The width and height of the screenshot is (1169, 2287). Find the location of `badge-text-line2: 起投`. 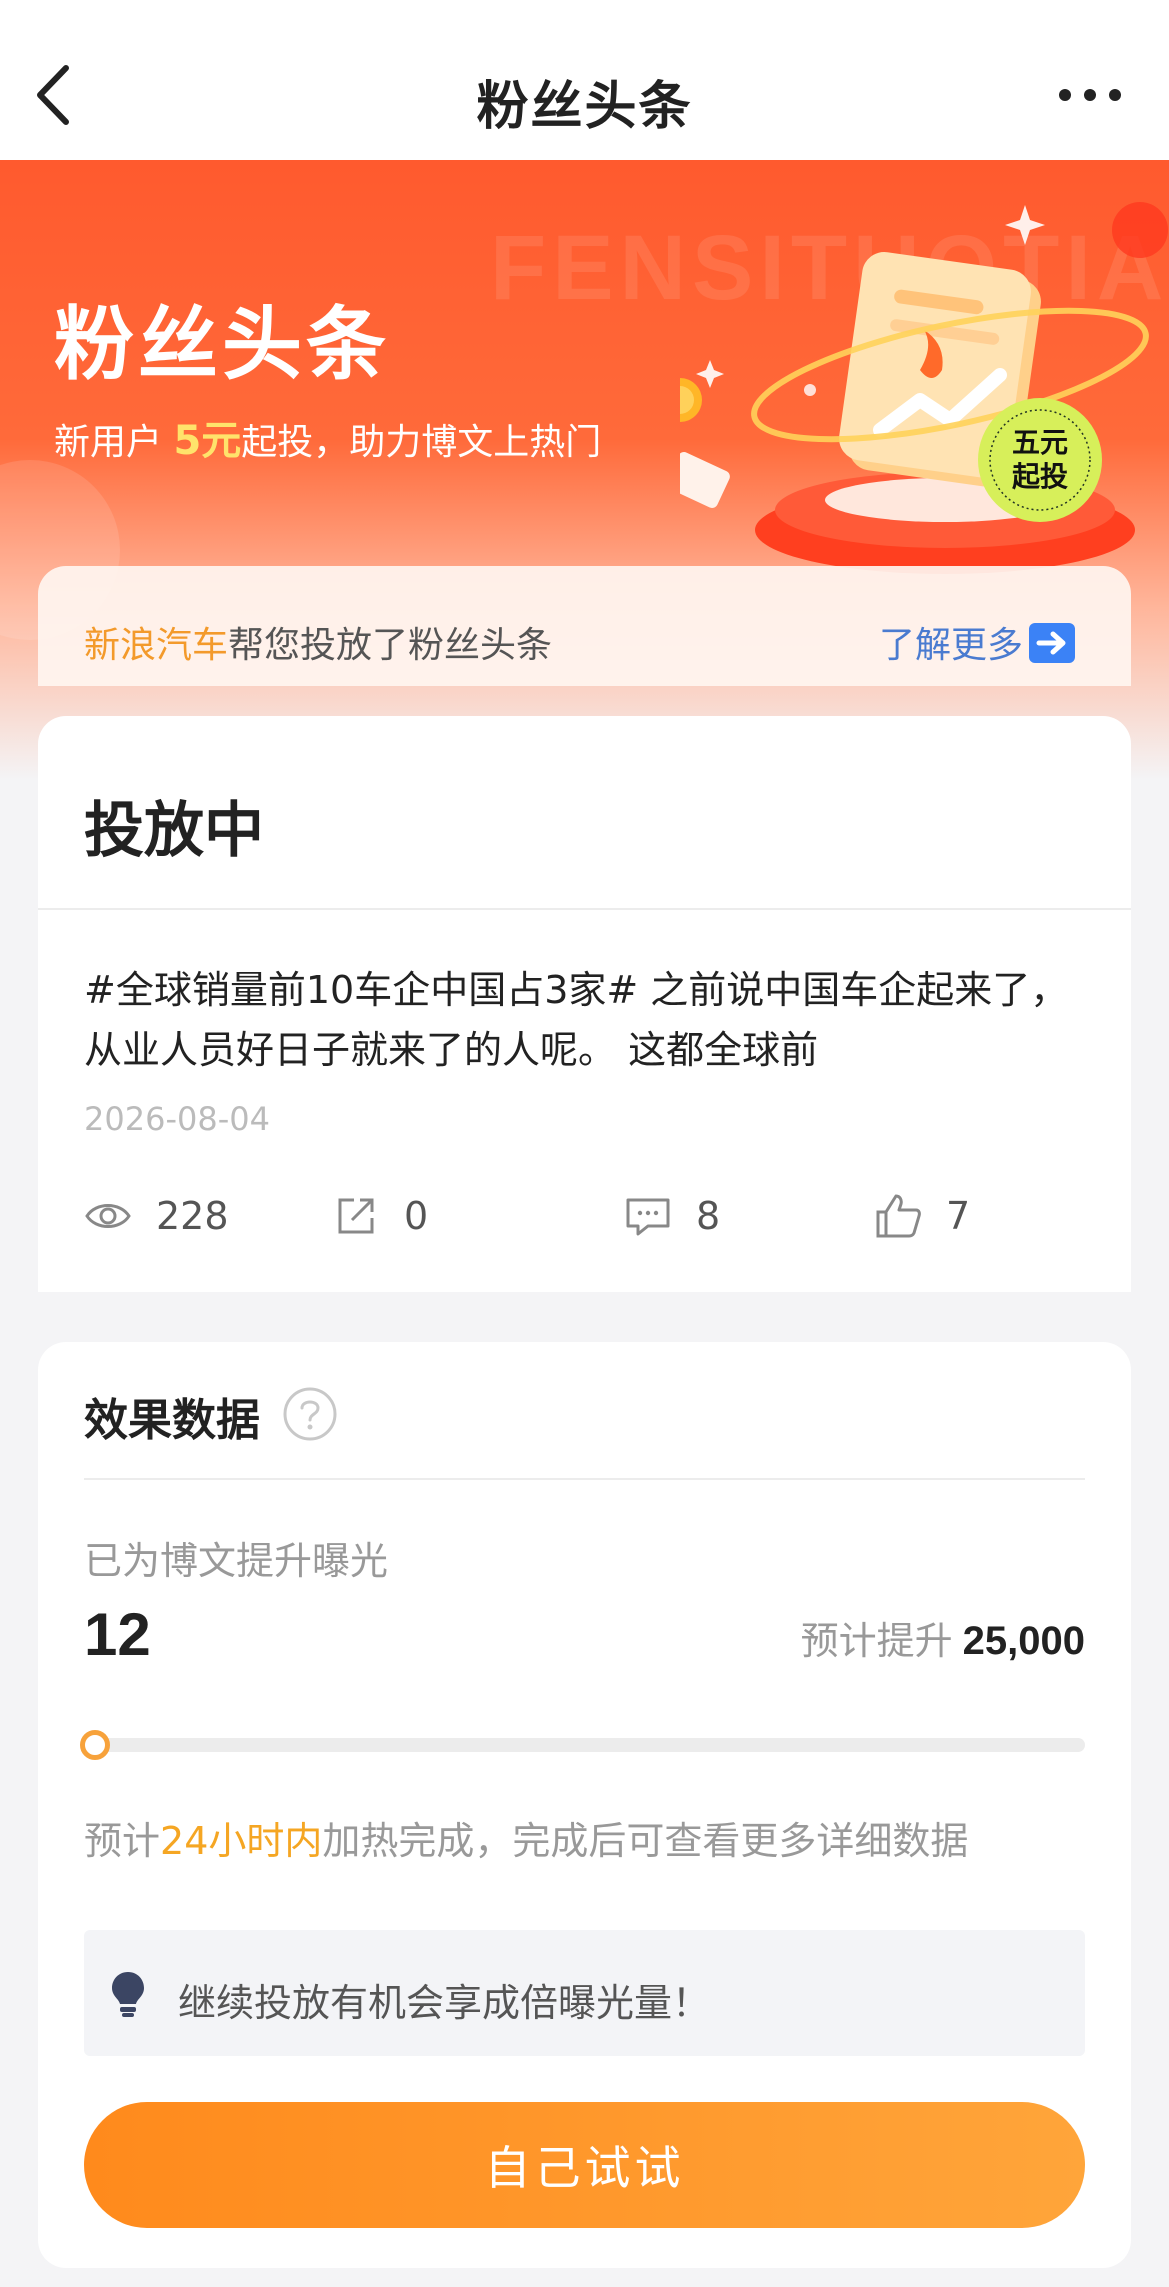

badge-text-line2: 起投 is located at coordinates (1040, 476).